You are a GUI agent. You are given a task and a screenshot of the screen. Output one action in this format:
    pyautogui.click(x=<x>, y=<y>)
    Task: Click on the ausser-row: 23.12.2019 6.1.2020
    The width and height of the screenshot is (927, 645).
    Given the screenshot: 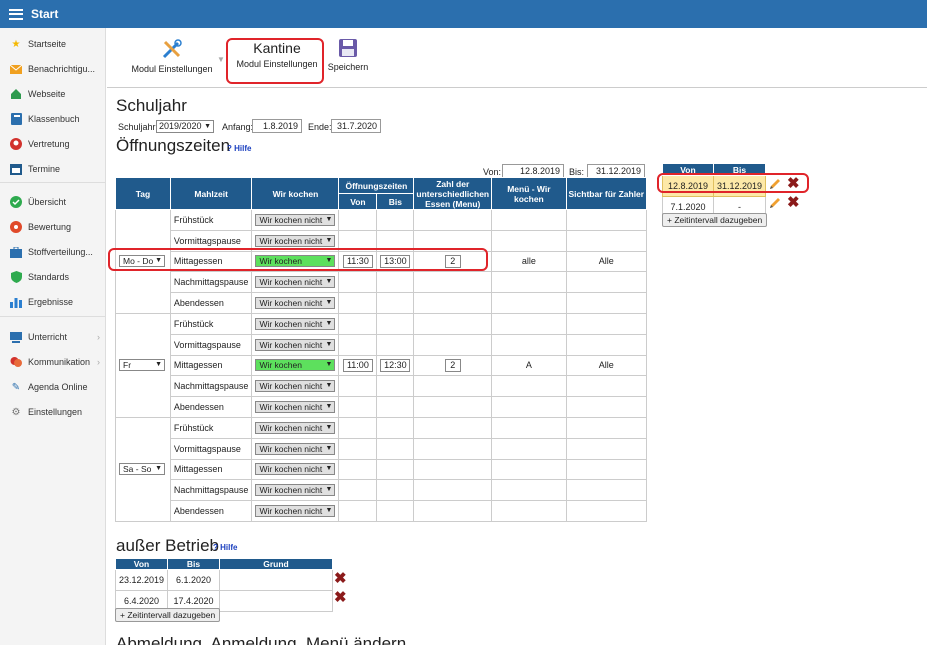 What is the action you would take?
    pyautogui.click(x=224, y=580)
    